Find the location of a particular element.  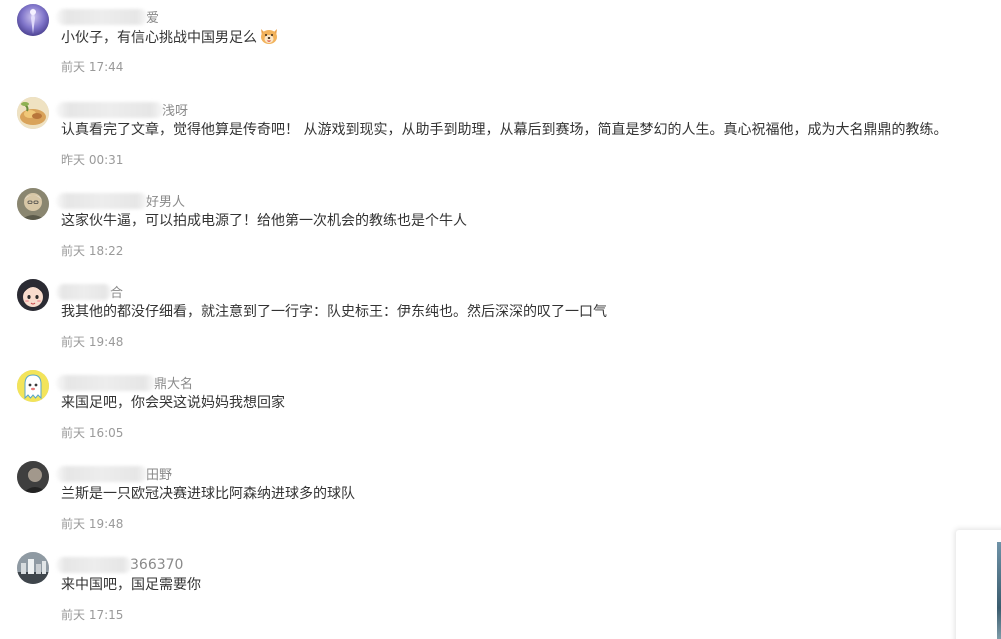

comment-text: 我其他的都没仔细看，就注意到了一行字：队史标王：伊东纯也。然后深深的叹了一口气 is located at coordinates (334, 312).